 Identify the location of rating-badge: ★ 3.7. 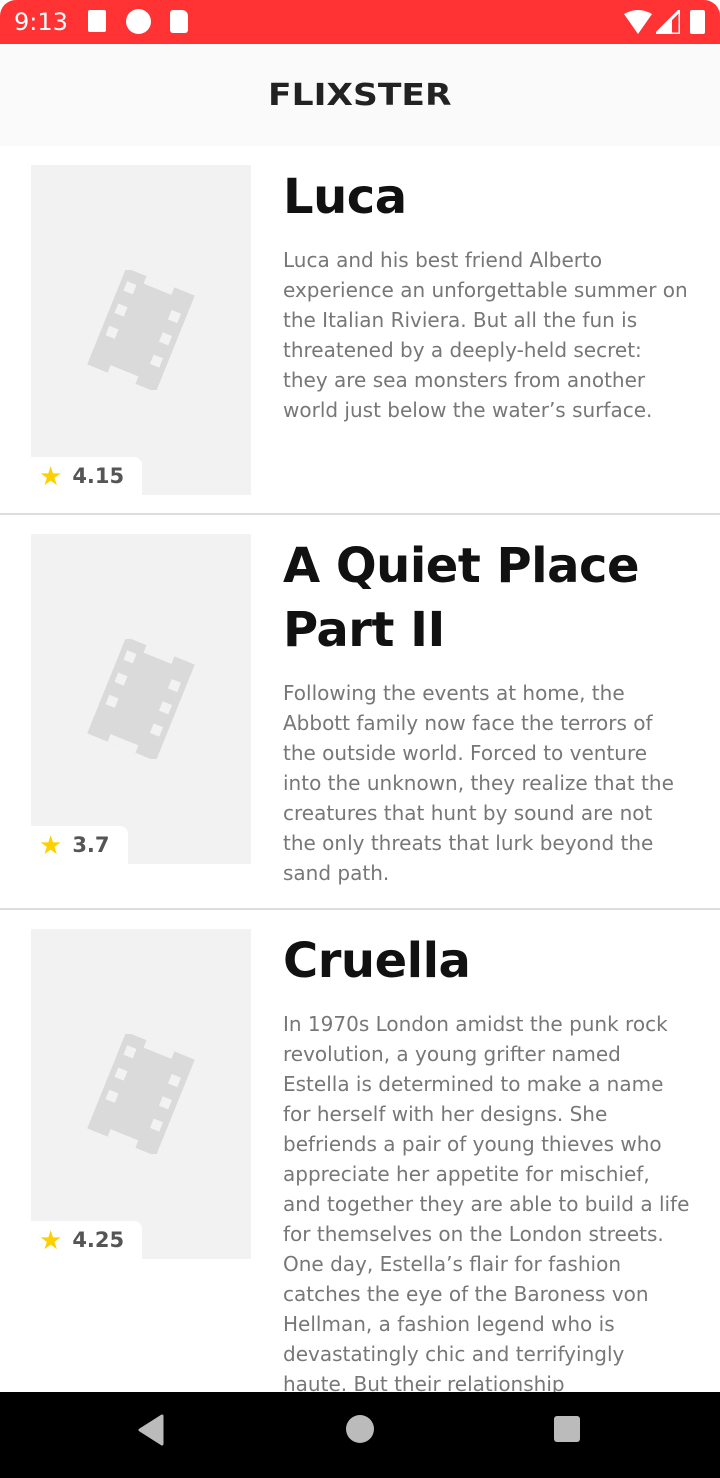
(79, 845).